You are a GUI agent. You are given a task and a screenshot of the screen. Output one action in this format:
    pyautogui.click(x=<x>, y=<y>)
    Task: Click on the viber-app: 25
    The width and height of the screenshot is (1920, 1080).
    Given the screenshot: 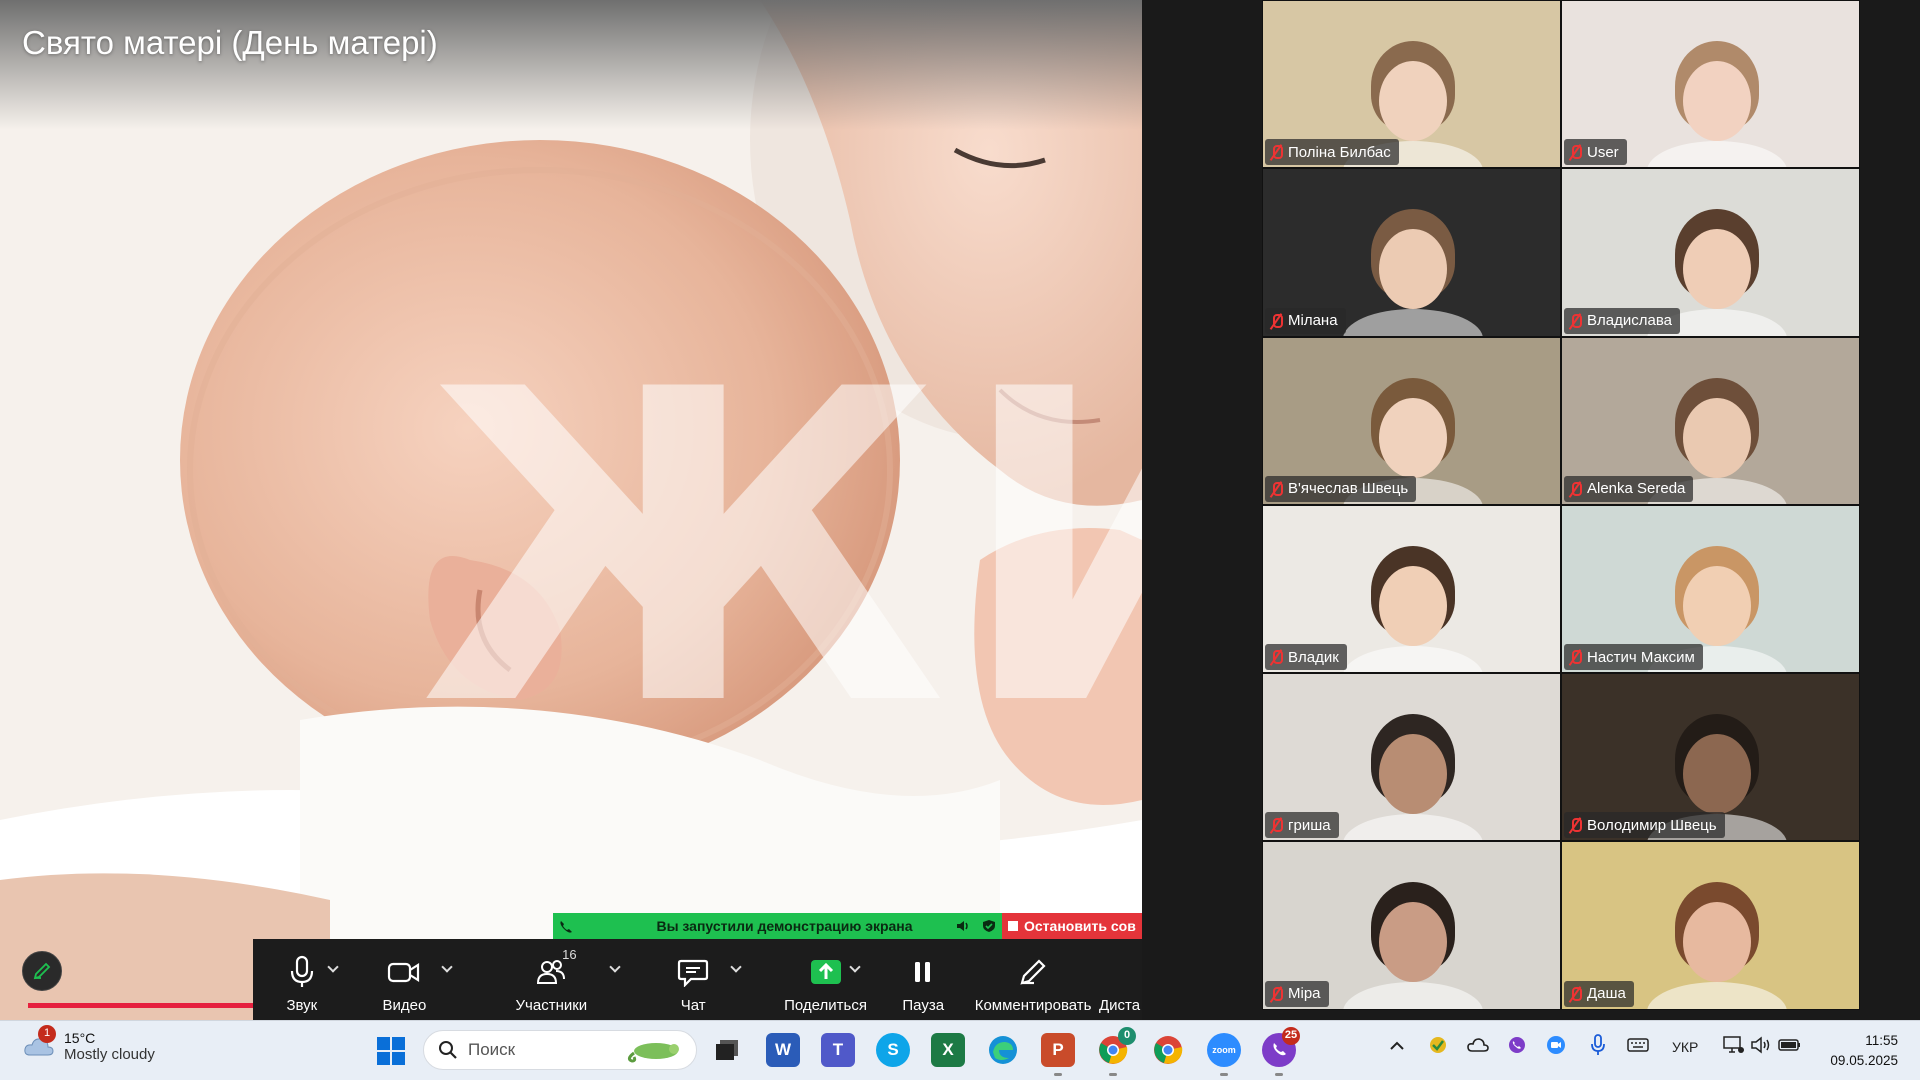 What is the action you would take?
    pyautogui.click(x=1281, y=1051)
    